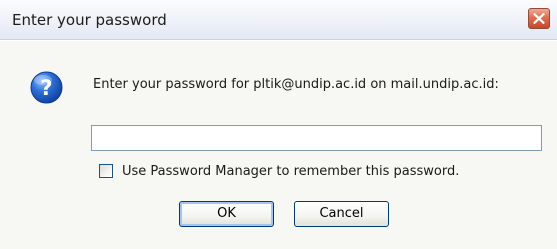 Image resolution: width=557 pixels, height=249 pixels. What do you see at coordinates (226, 214) in the screenshot?
I see `ok-button: OK` at bounding box center [226, 214].